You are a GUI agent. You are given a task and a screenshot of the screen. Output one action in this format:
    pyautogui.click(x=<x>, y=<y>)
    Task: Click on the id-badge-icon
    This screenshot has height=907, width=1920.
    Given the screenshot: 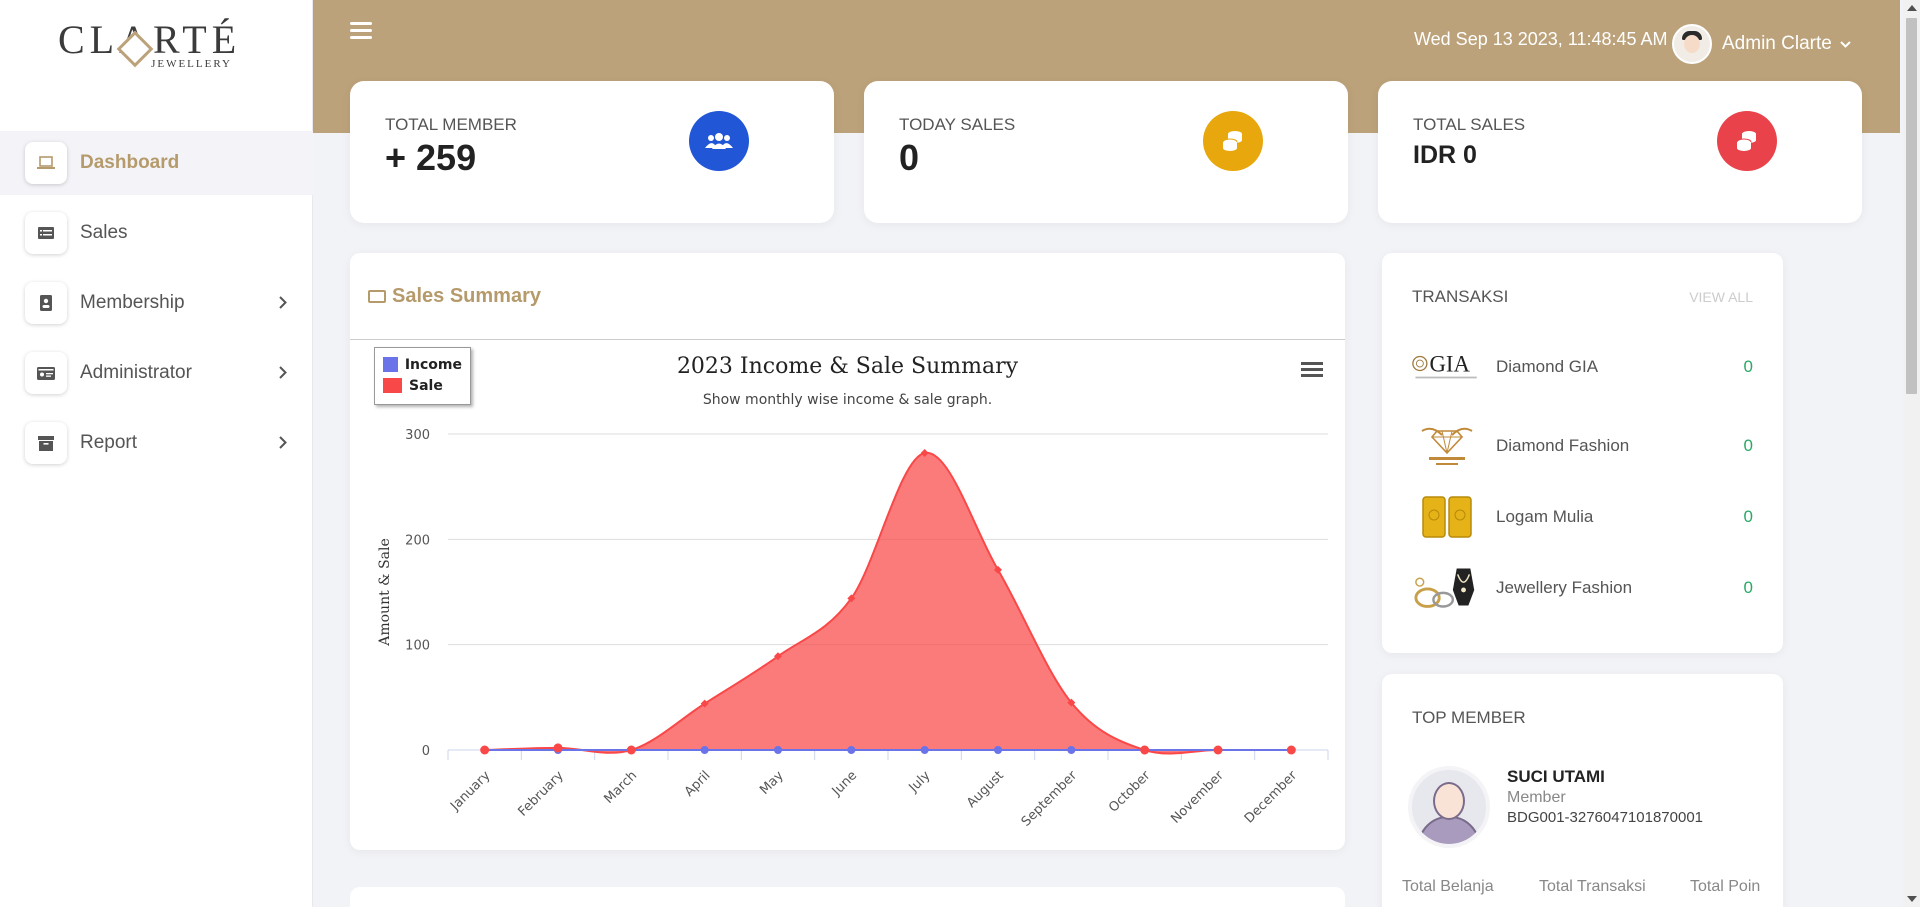 What is the action you would take?
    pyautogui.click(x=46, y=303)
    